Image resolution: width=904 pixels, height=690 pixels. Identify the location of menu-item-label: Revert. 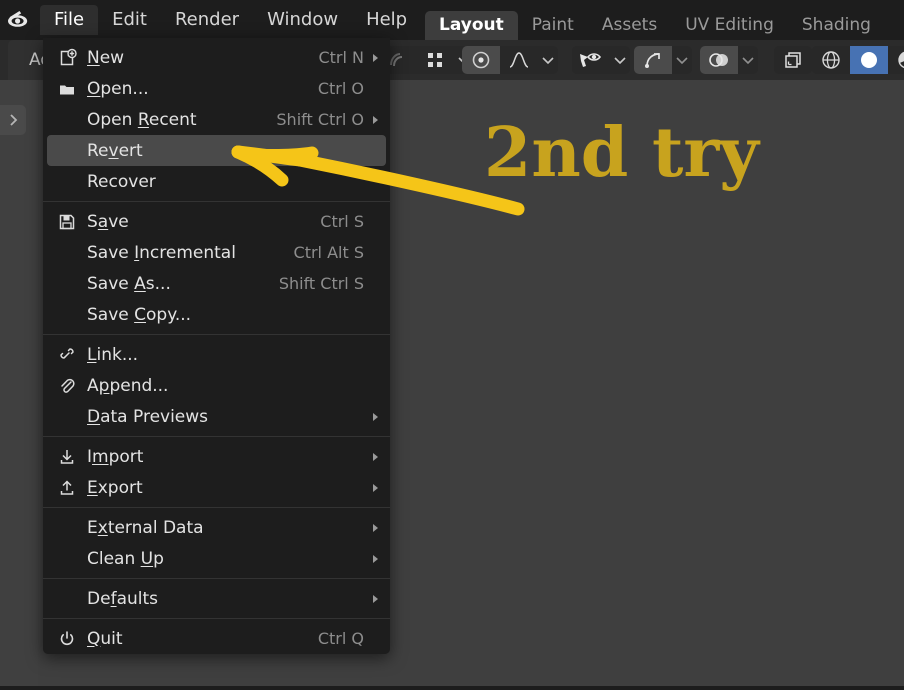
(115, 150).